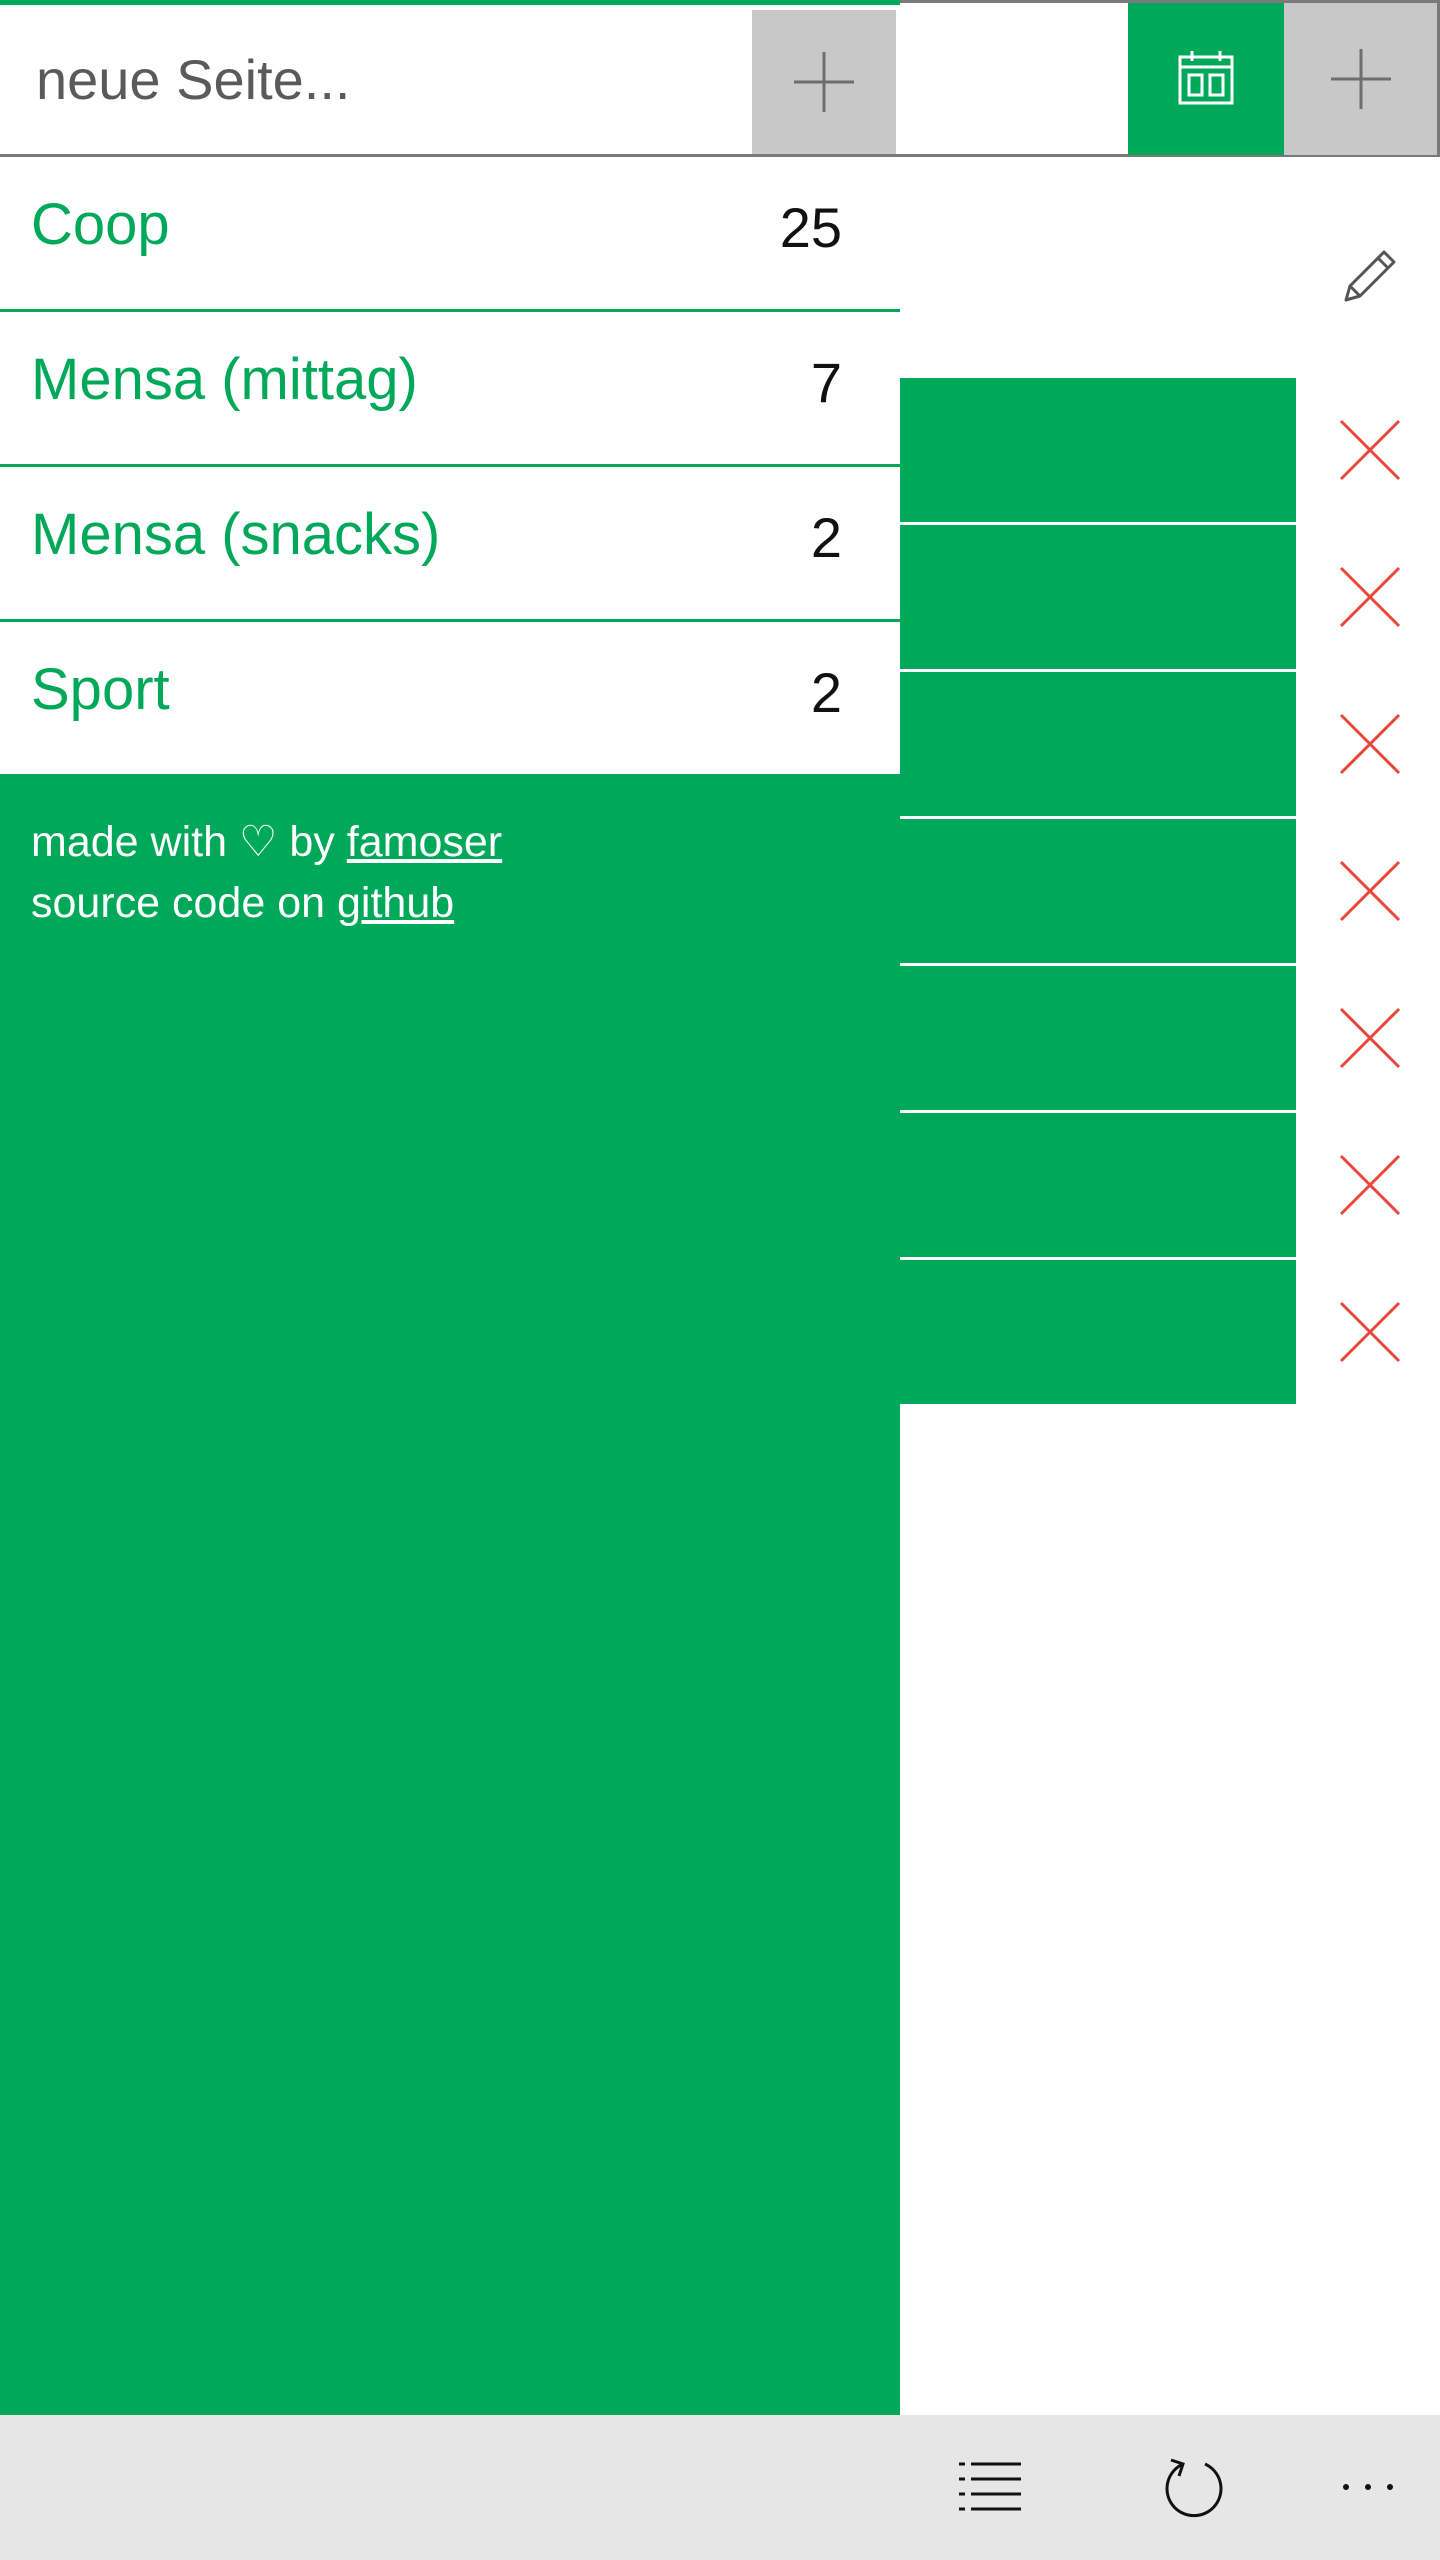 Image resolution: width=1440 pixels, height=2560 pixels. I want to click on author-link: famoser, so click(424, 842).